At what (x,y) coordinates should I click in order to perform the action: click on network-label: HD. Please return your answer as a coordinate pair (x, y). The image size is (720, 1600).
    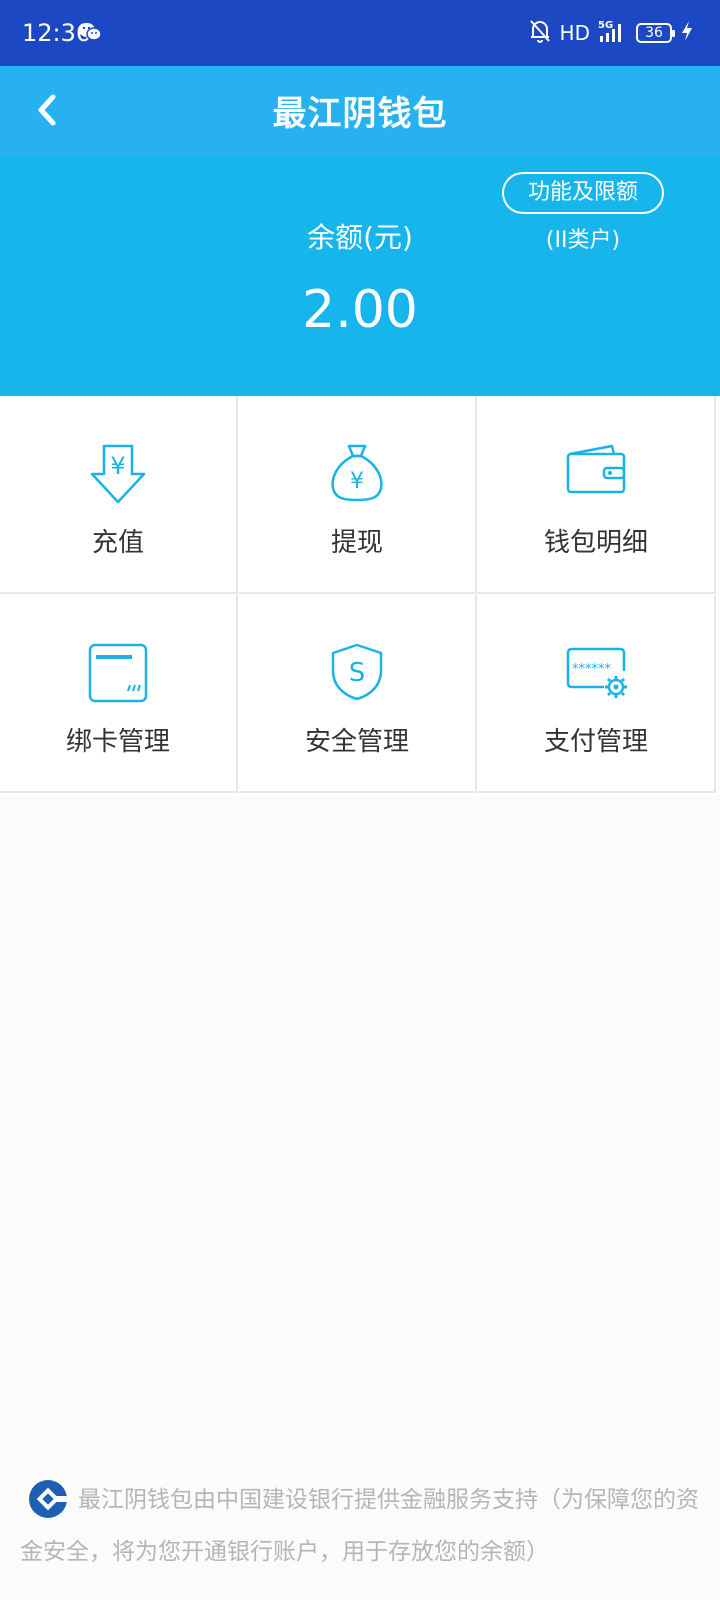
    Looking at the image, I should click on (574, 33).